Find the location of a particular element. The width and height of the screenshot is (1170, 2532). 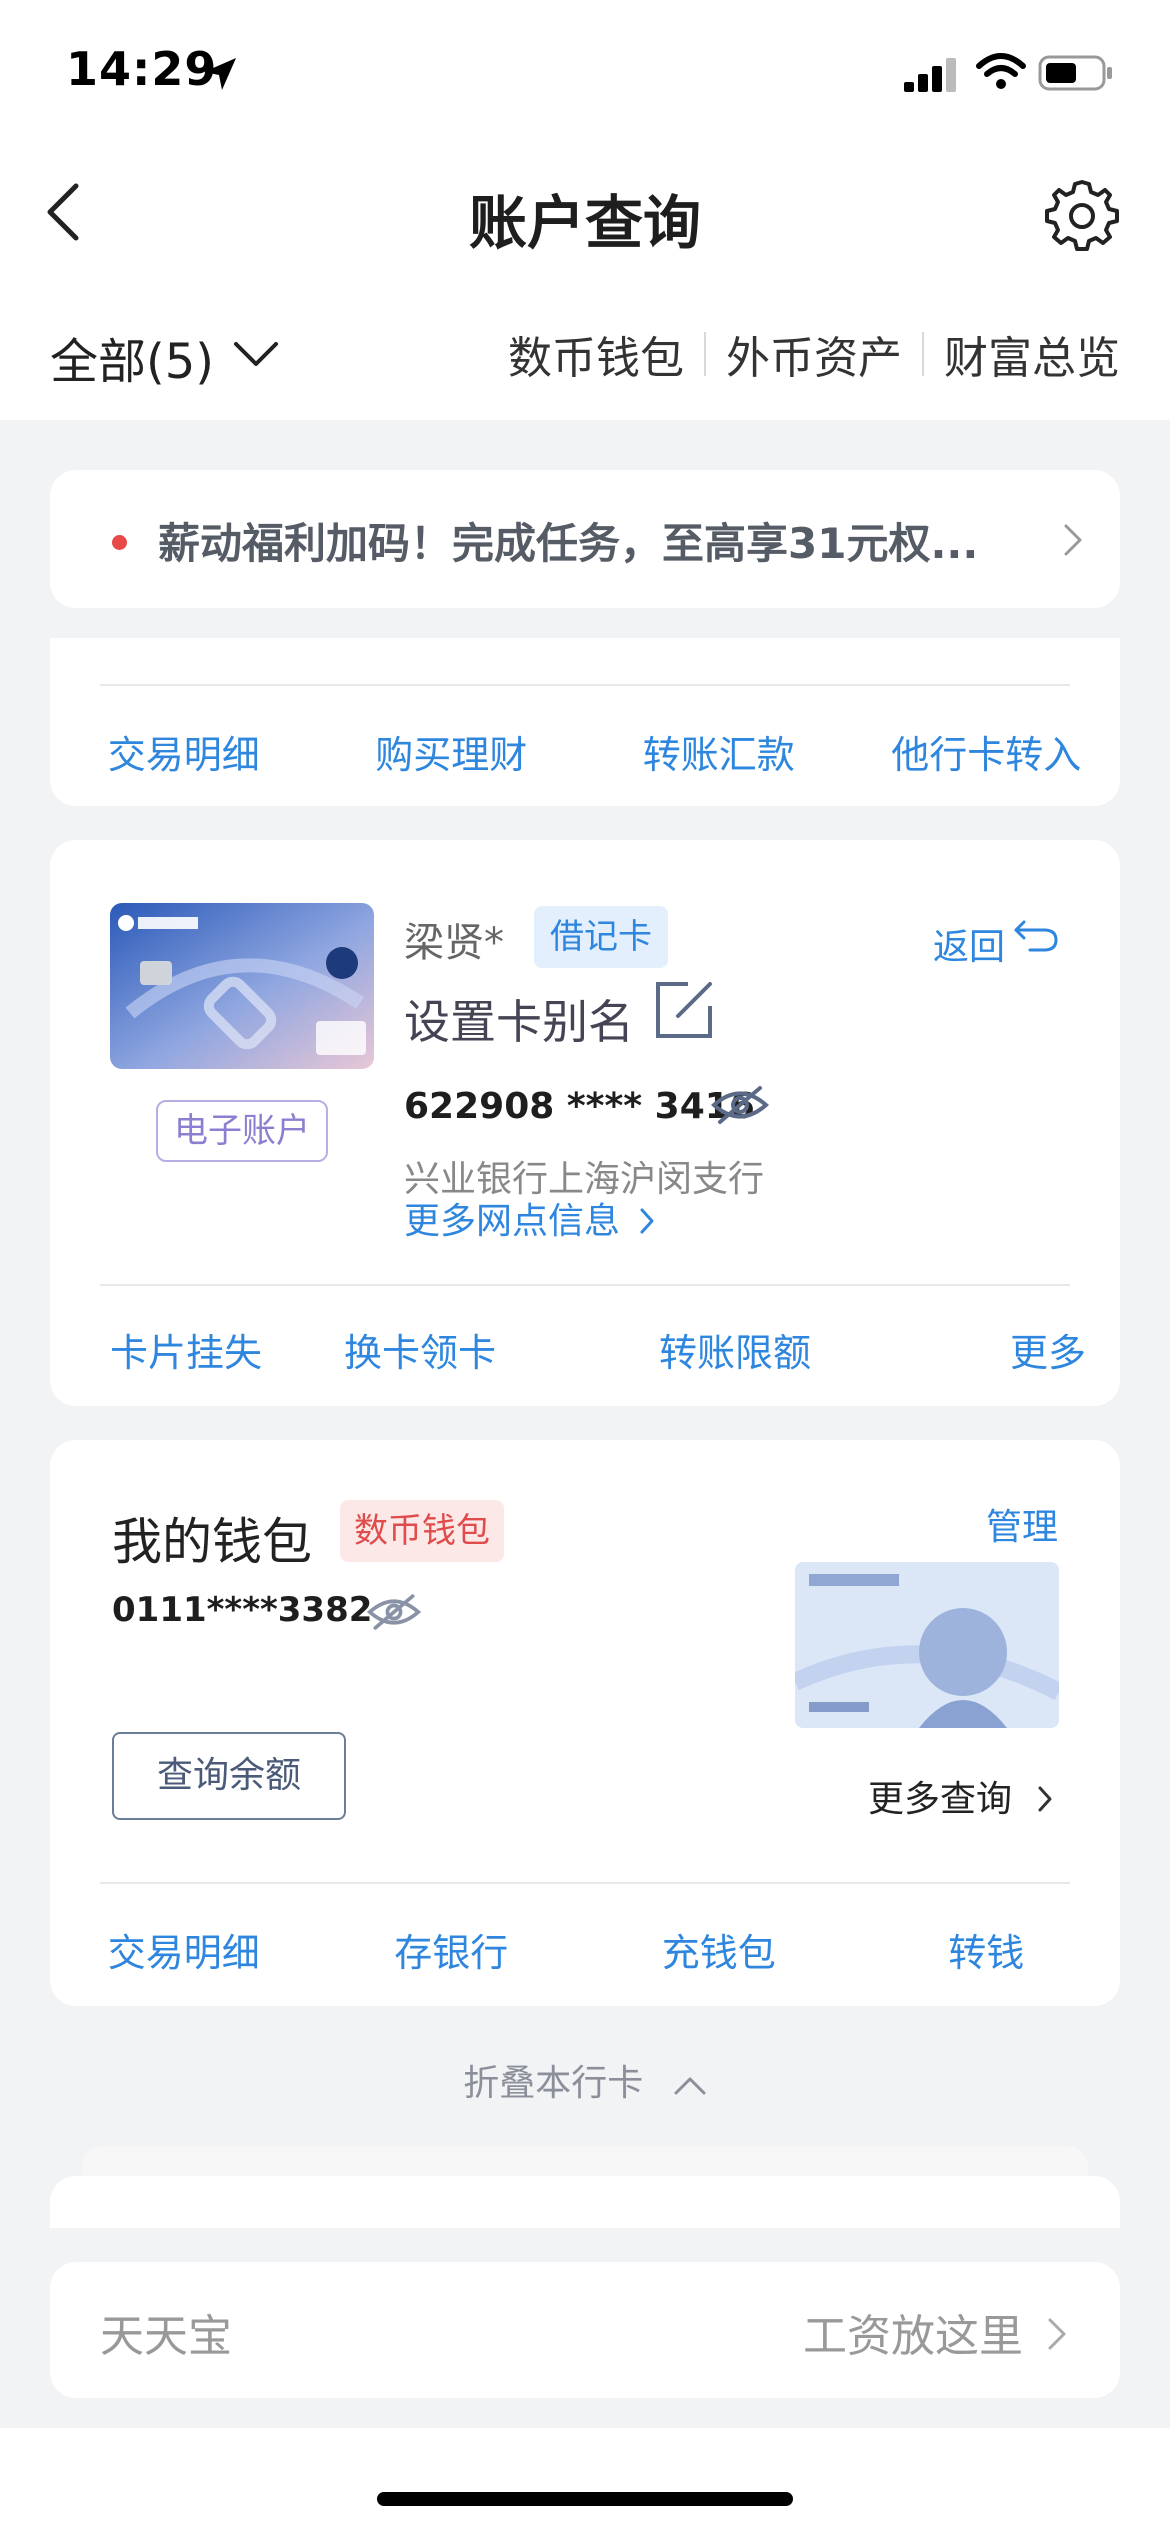

e-account-badge: 电子账户 is located at coordinates (242, 1131).